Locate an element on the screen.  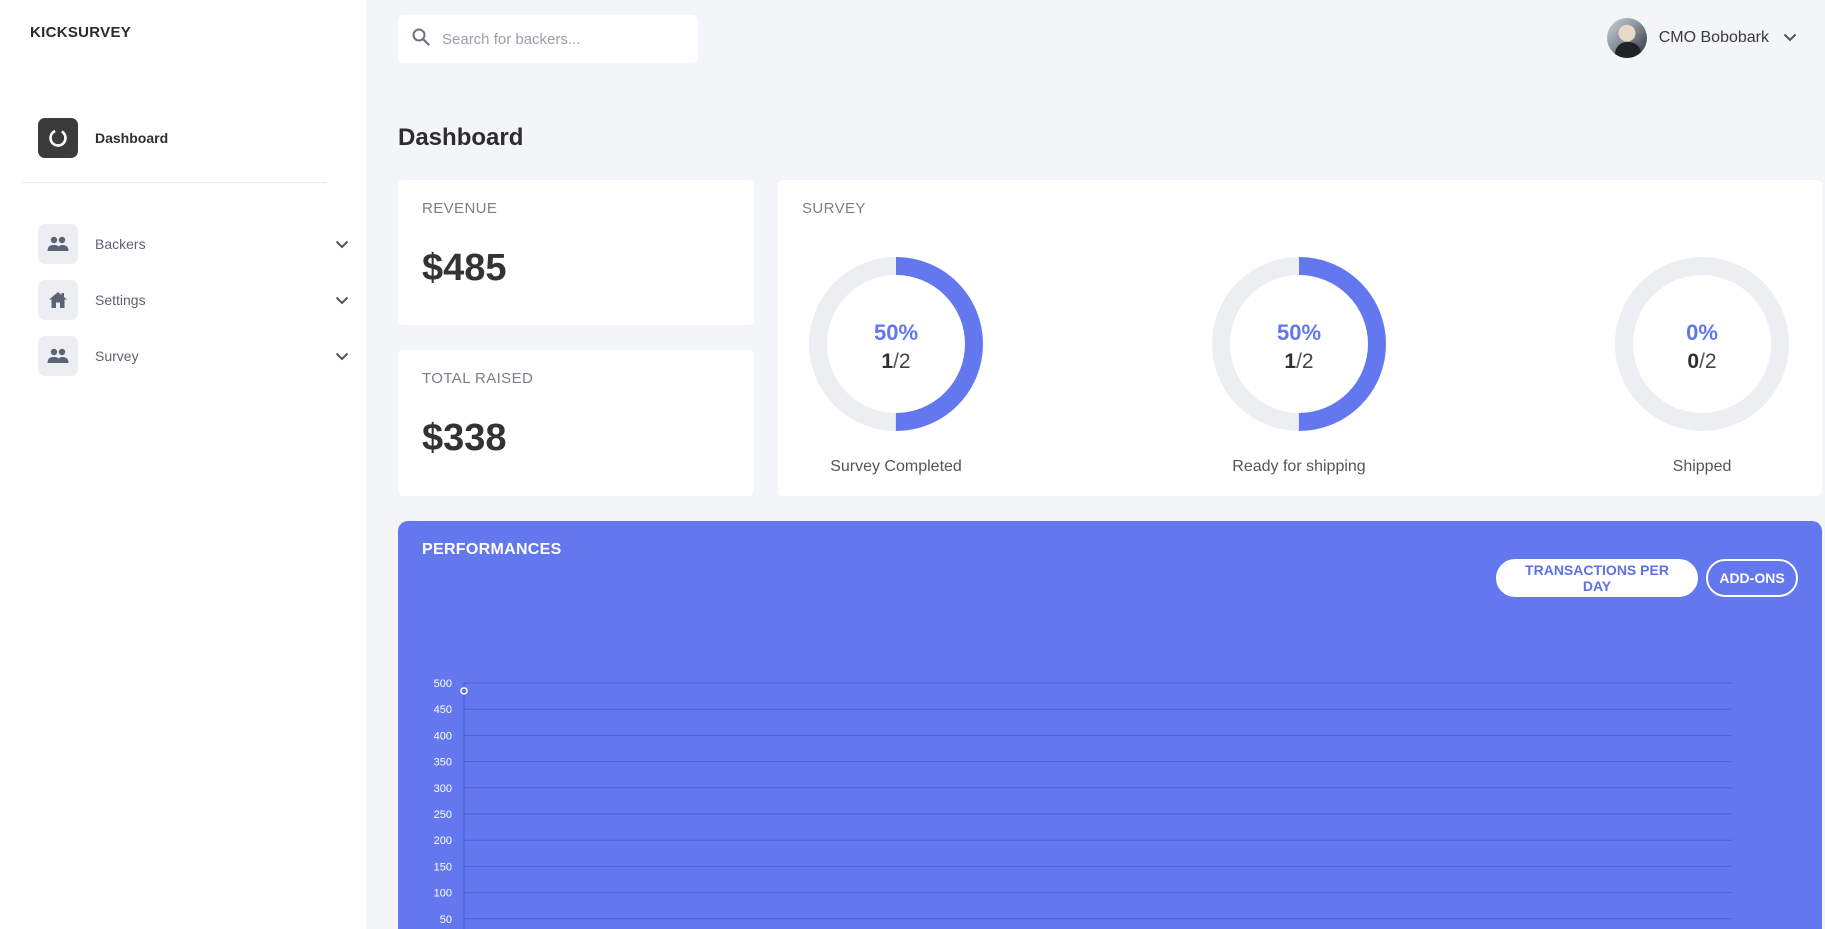
donut-caption: Shipped is located at coordinates (1702, 466).